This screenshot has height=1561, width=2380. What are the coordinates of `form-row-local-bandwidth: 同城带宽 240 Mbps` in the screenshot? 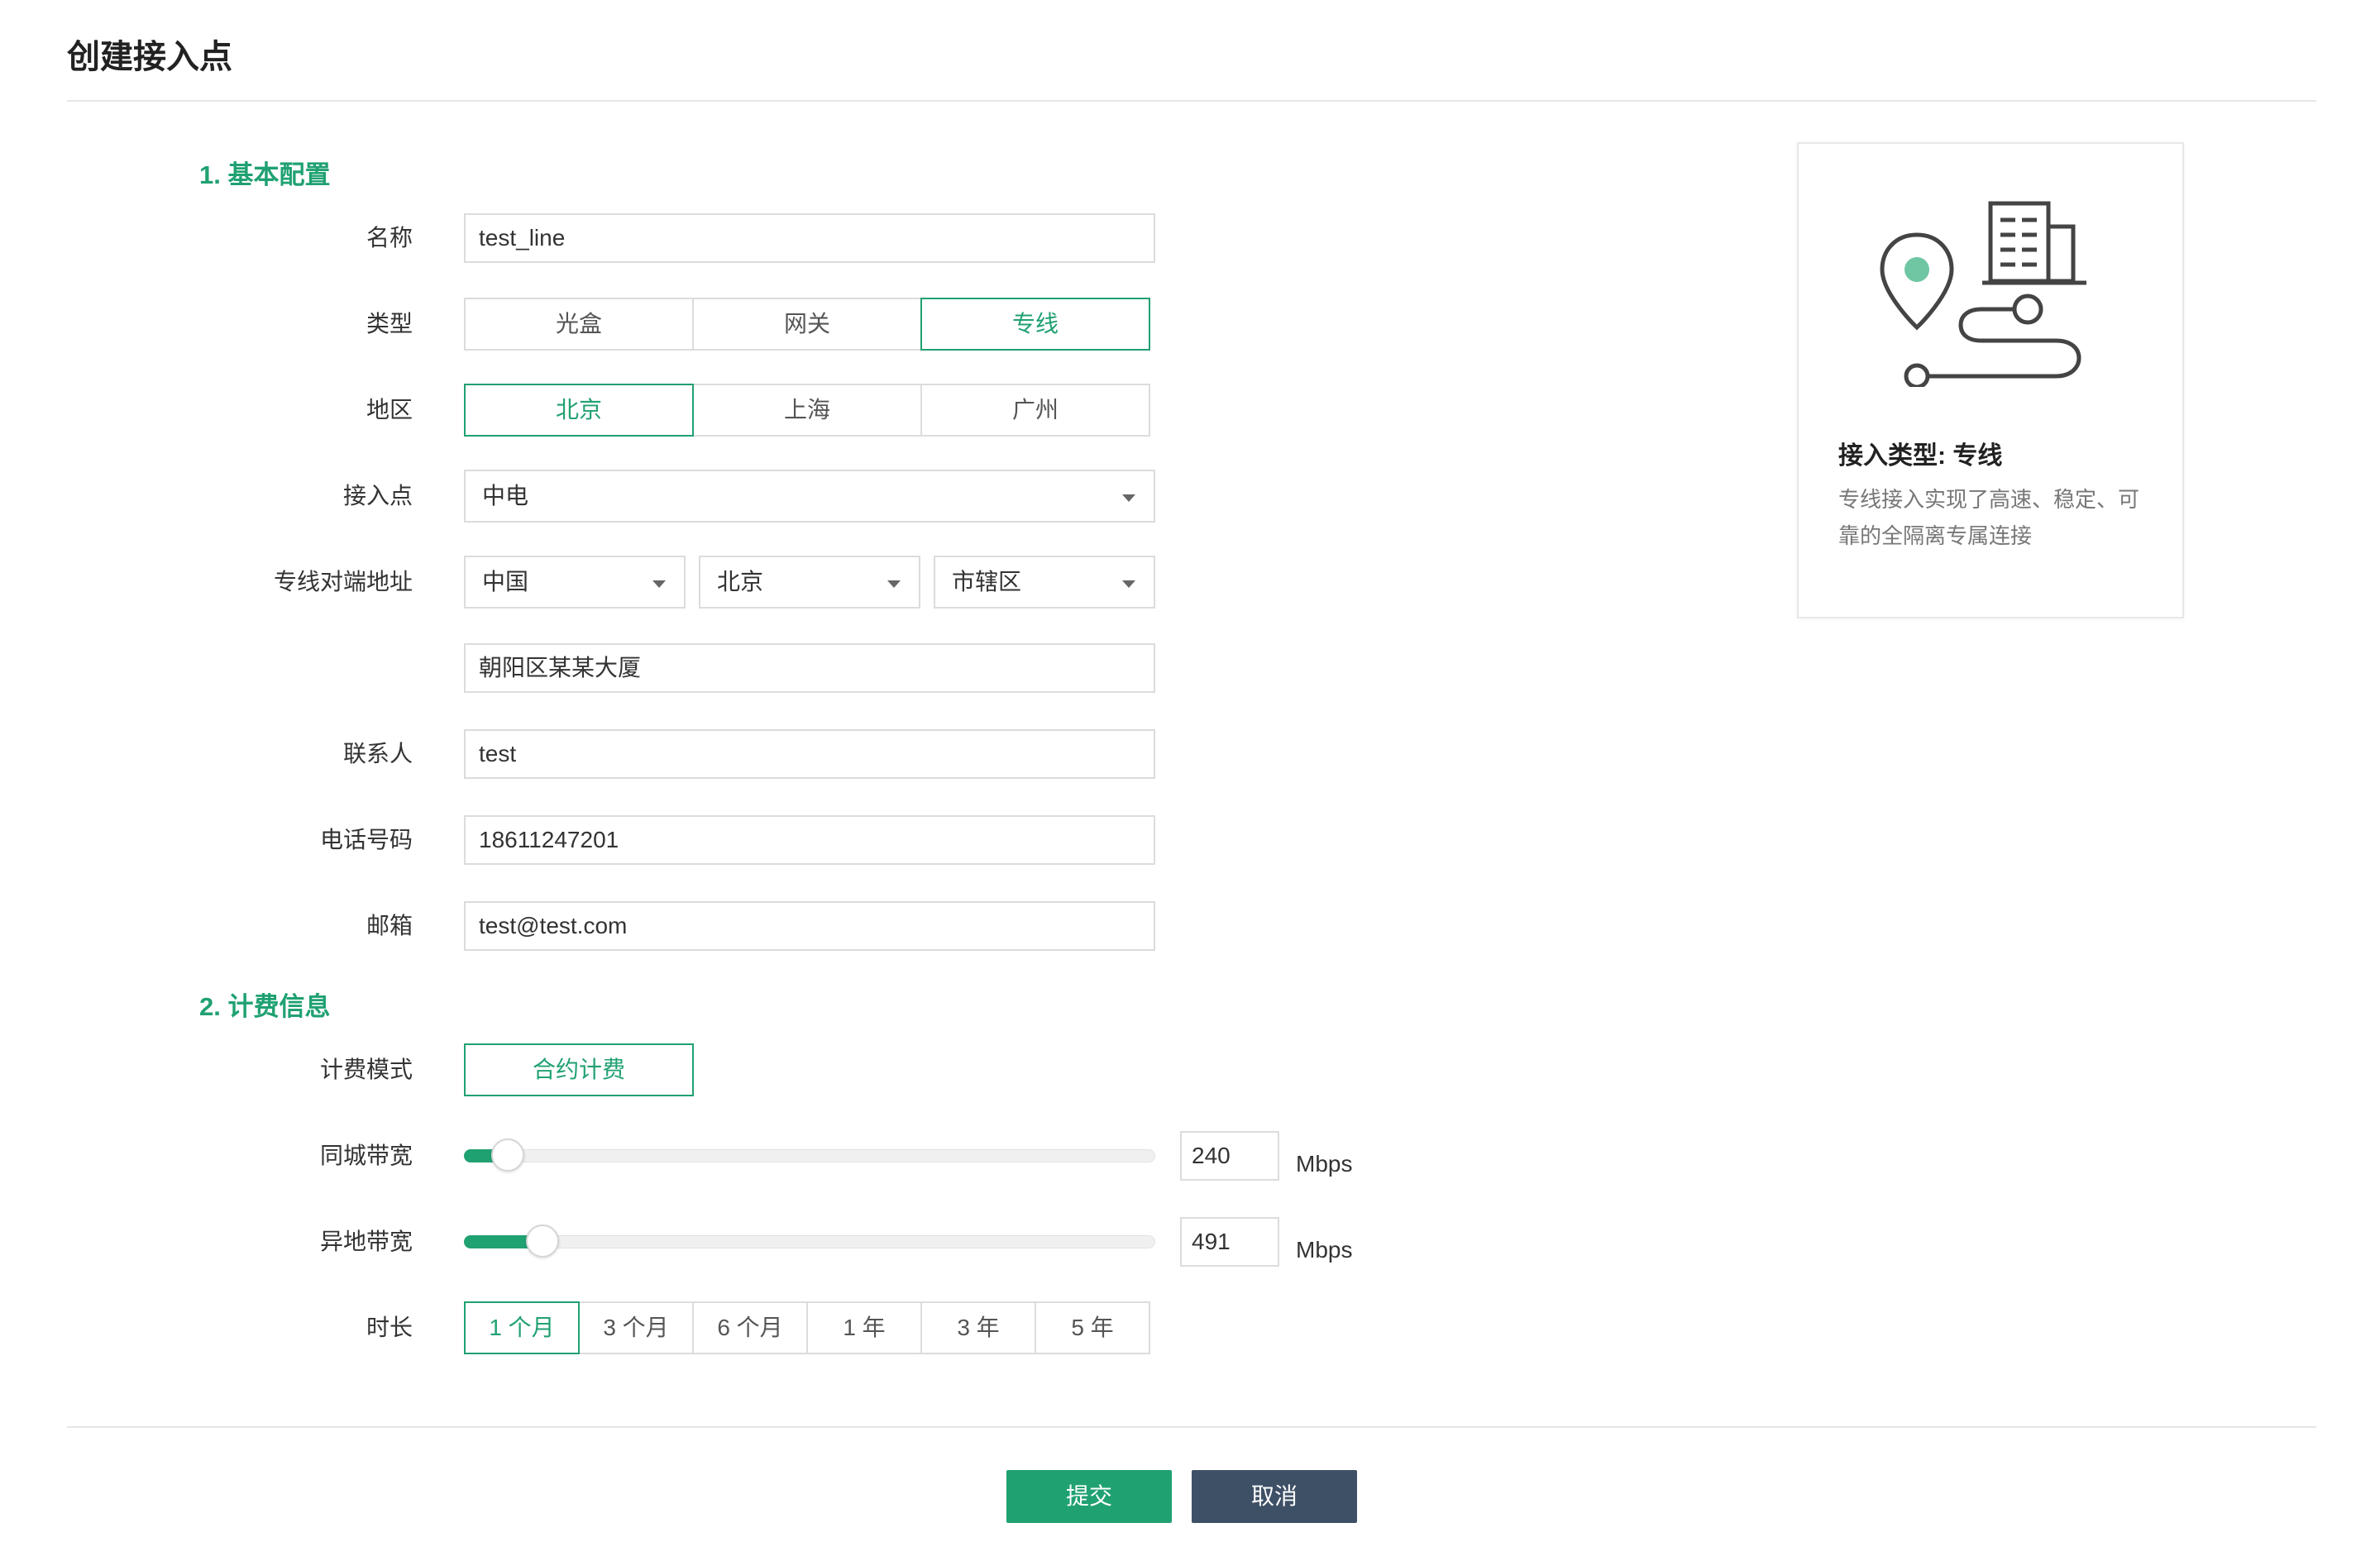 It's located at (1190, 1156).